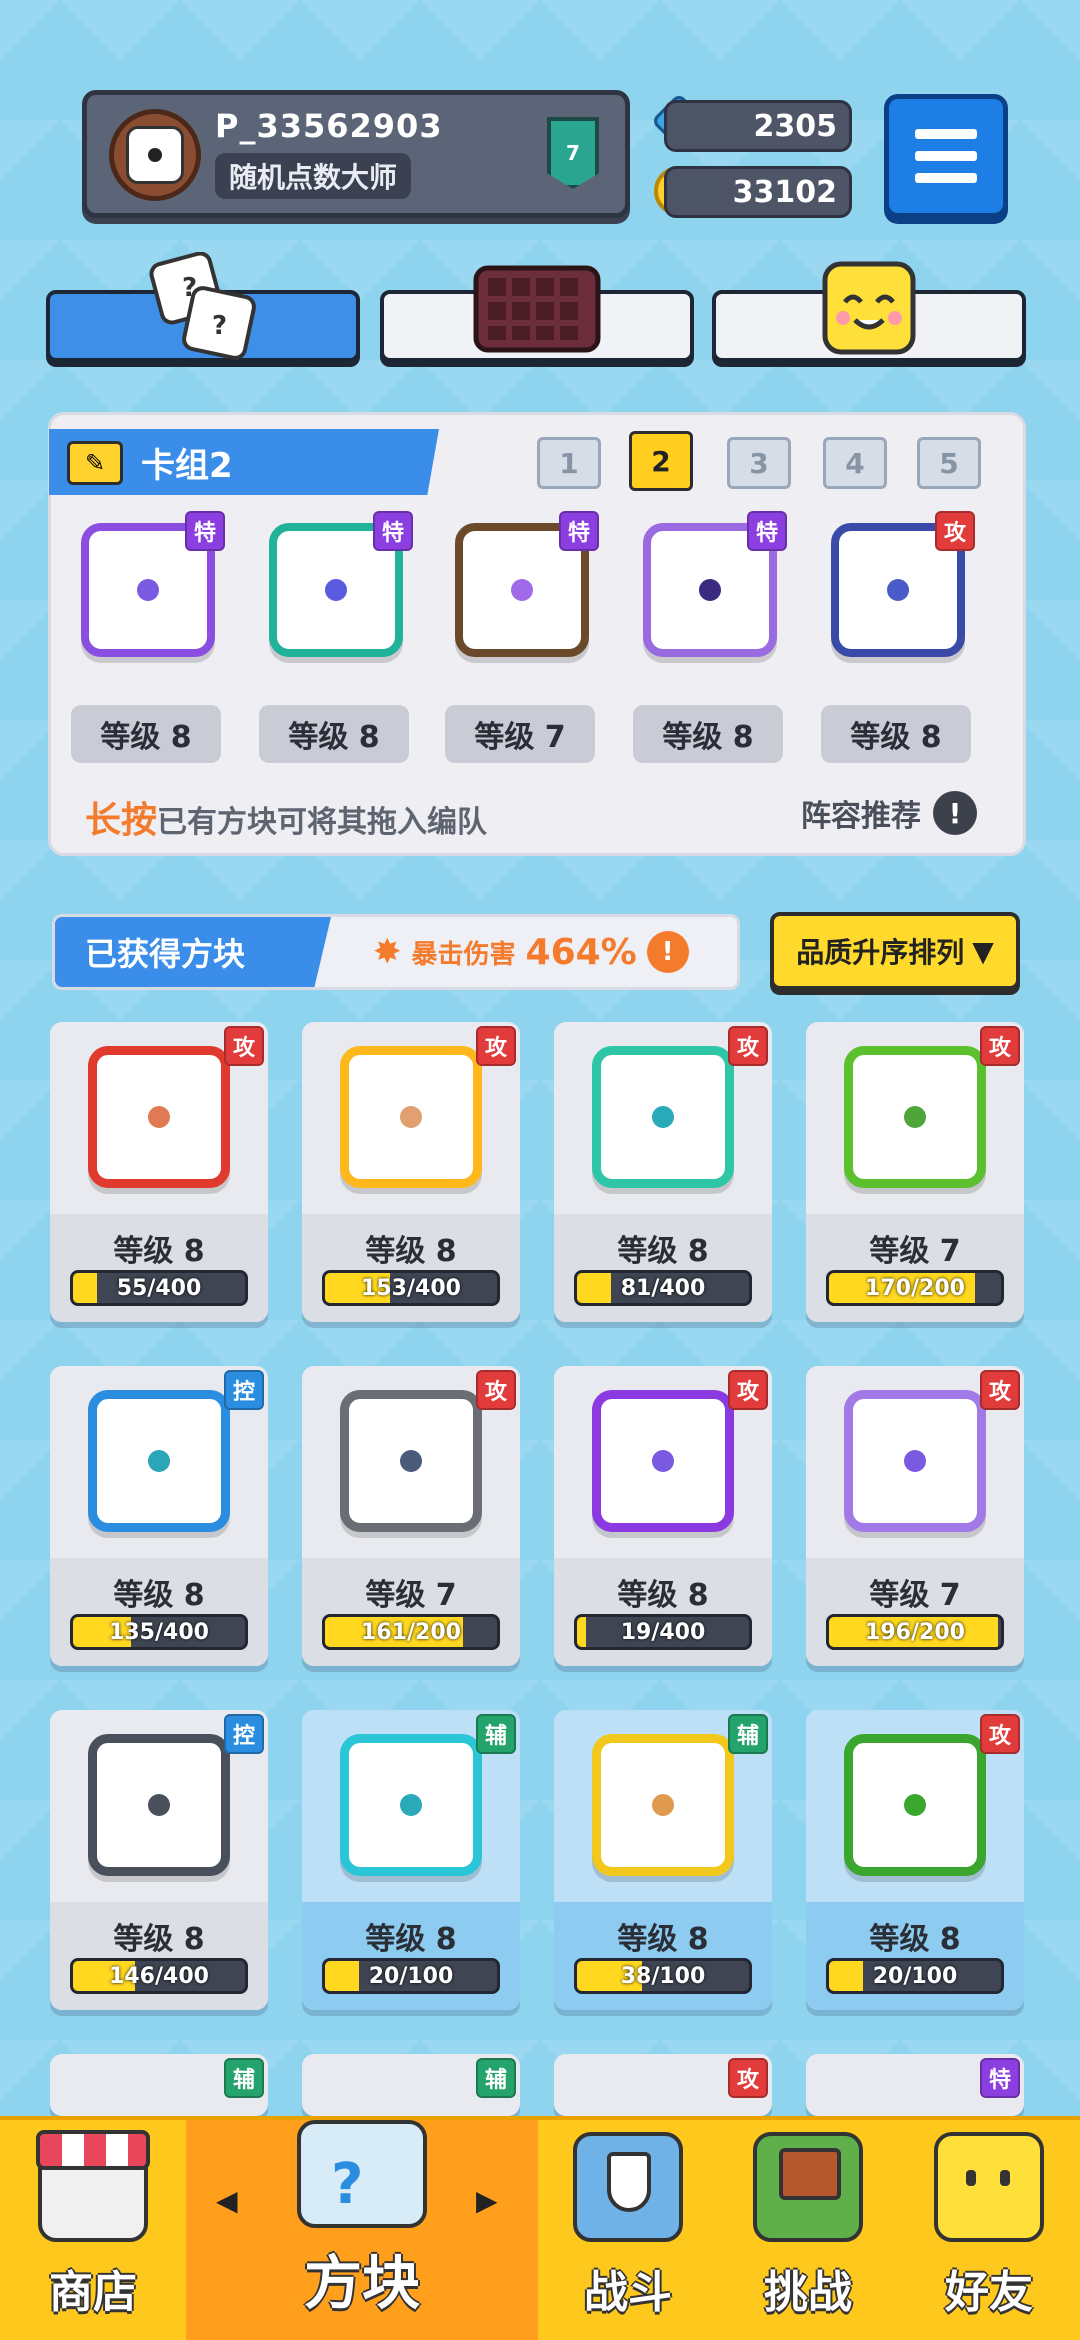 This screenshot has width=1080, height=2340. What do you see at coordinates (537, 309) in the screenshot?
I see `board-tab-icon` at bounding box center [537, 309].